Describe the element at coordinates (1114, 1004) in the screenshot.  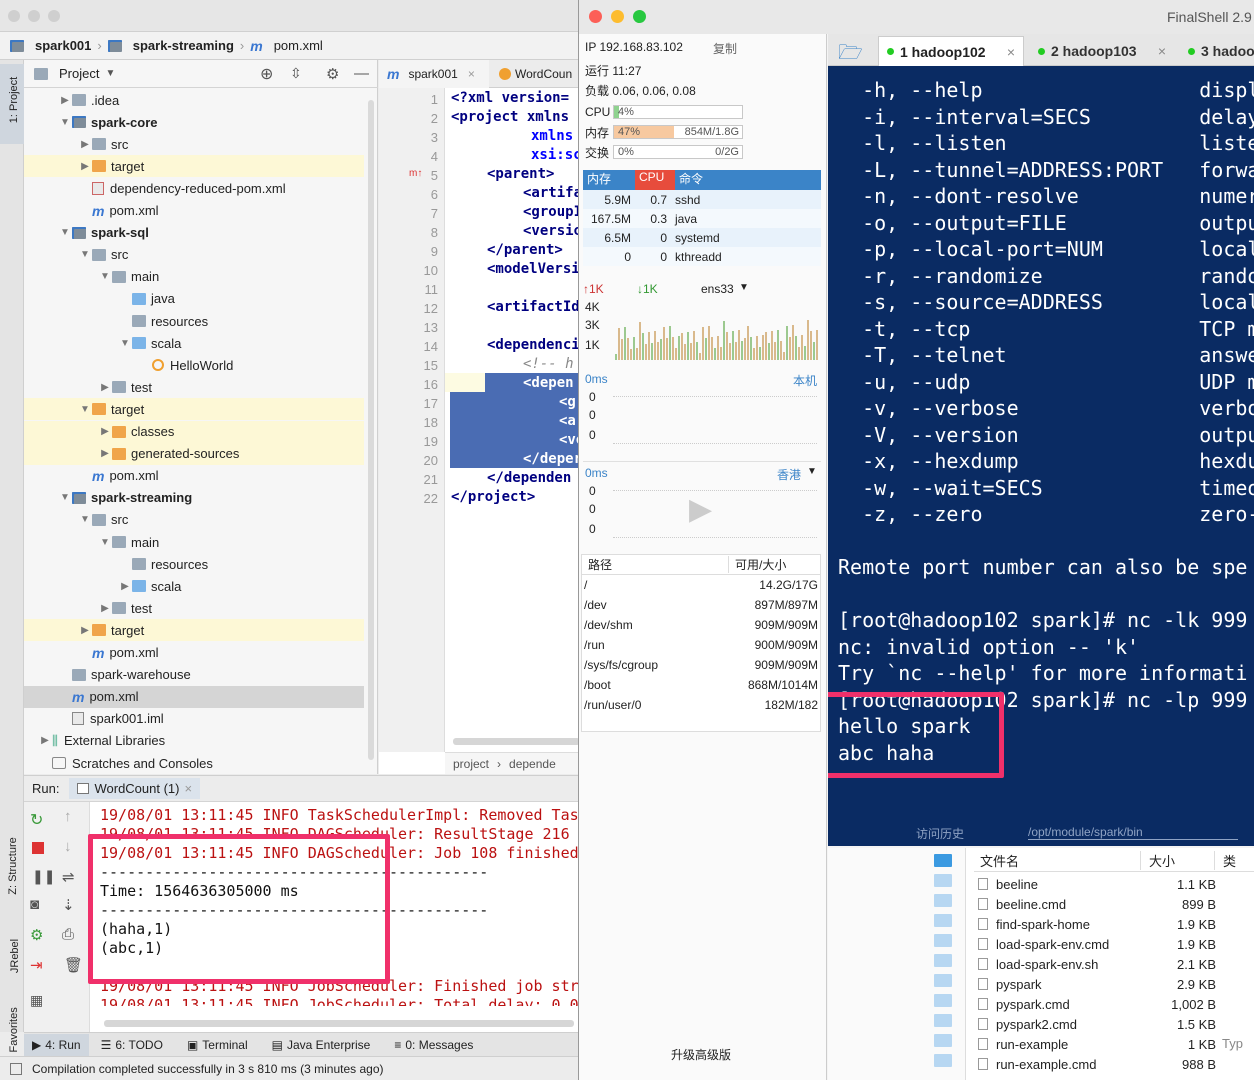
I see `file-row: pyspark.cmd 1,002 B` at that location.